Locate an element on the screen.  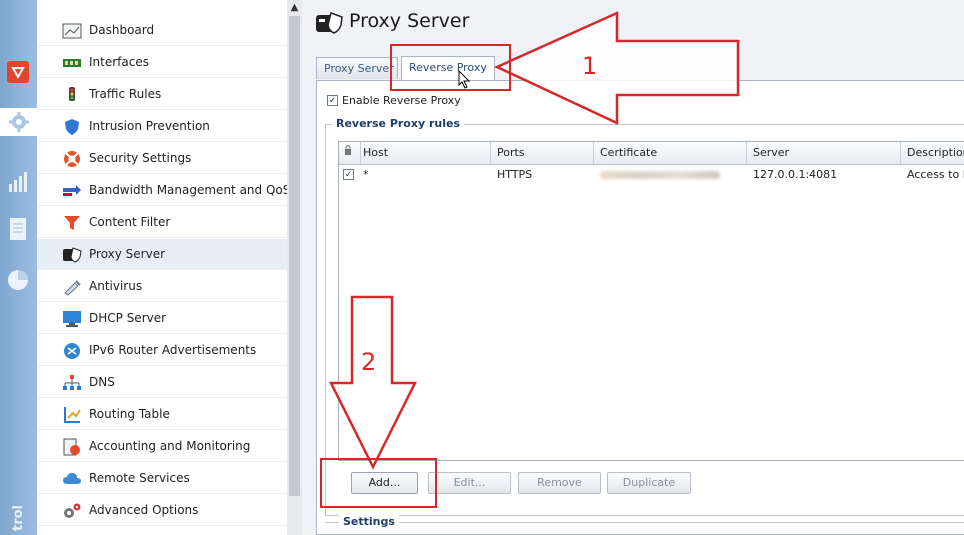
row-enabled-checkbox: ✓ is located at coordinates (348, 174).